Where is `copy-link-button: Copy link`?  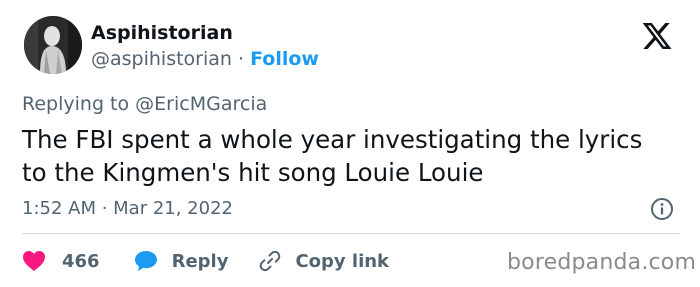
copy-link-button: Copy link is located at coordinates (323, 261).